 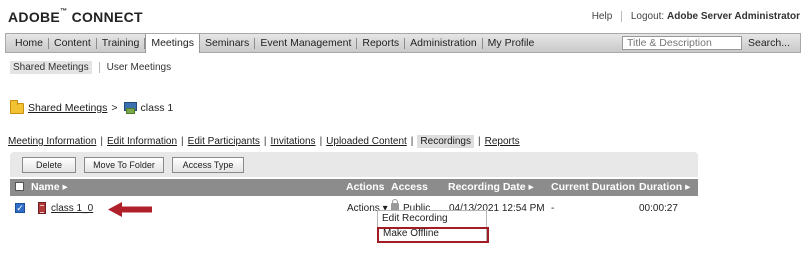 I want to click on top-links: Help Logout: Adobe Server Administrator, so click(x=696, y=16).